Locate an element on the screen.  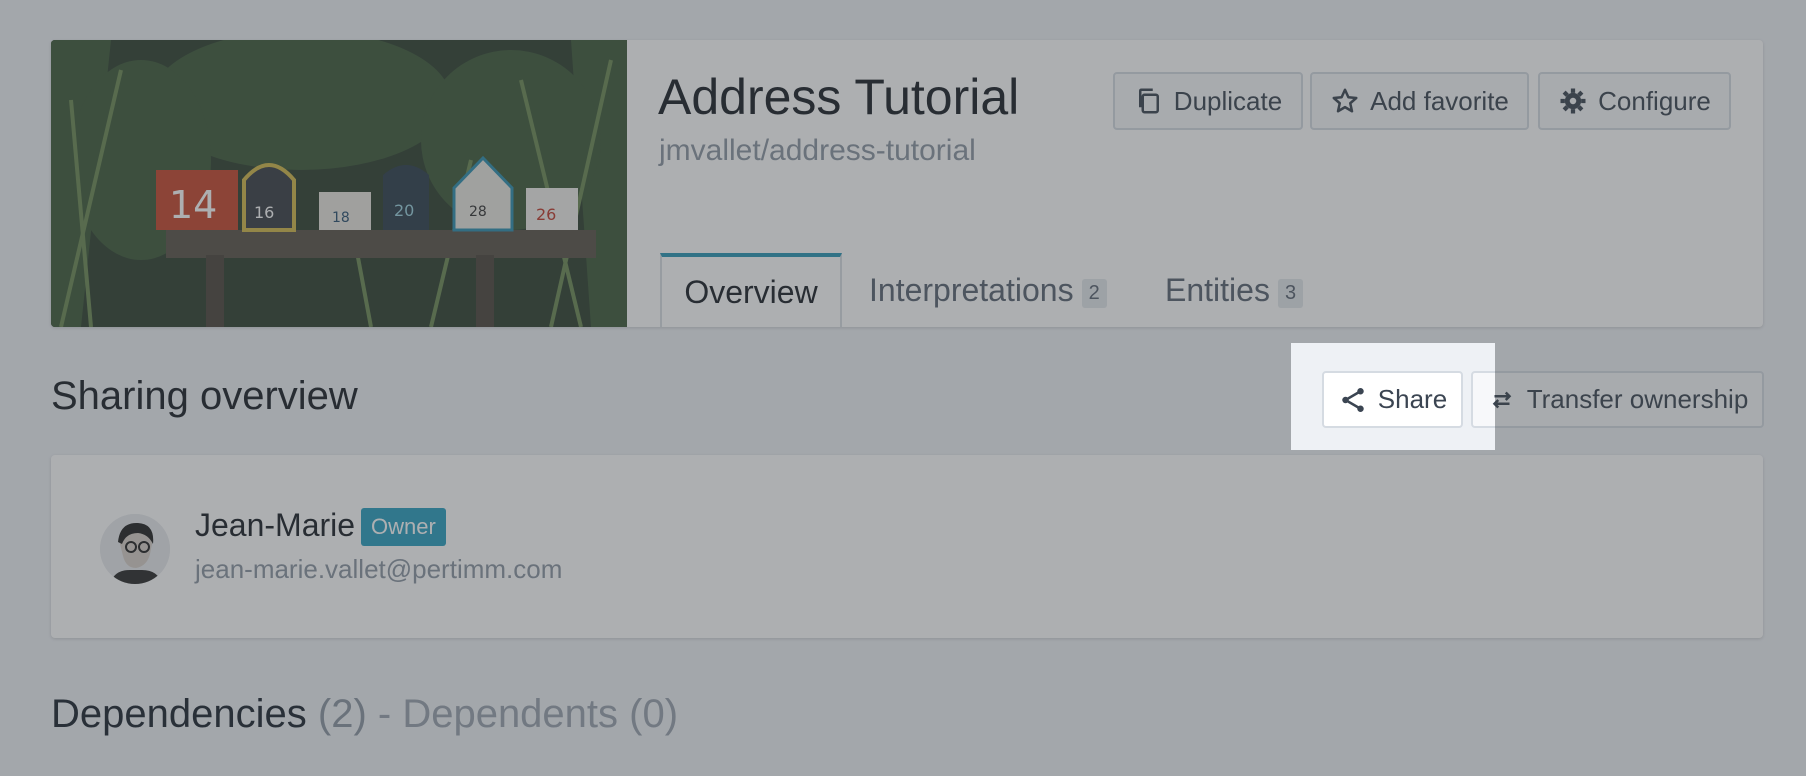
share-icon is located at coordinates (1353, 399).